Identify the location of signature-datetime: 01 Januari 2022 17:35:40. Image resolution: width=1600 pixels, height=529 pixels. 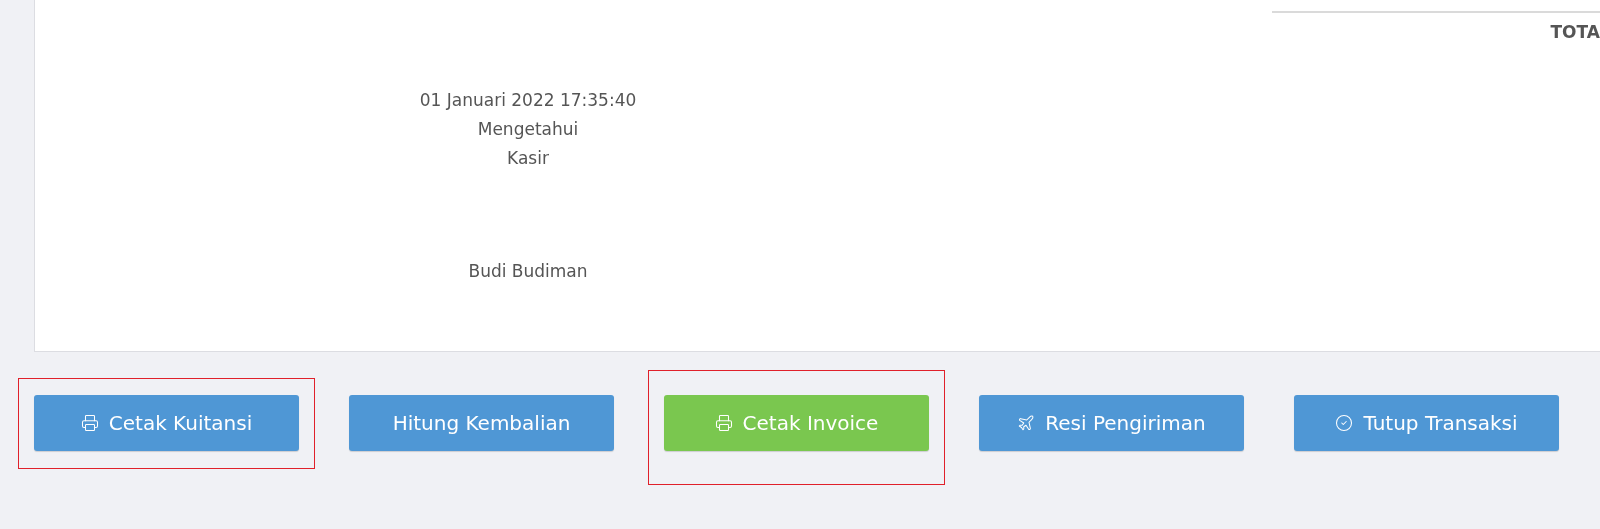
(528, 100).